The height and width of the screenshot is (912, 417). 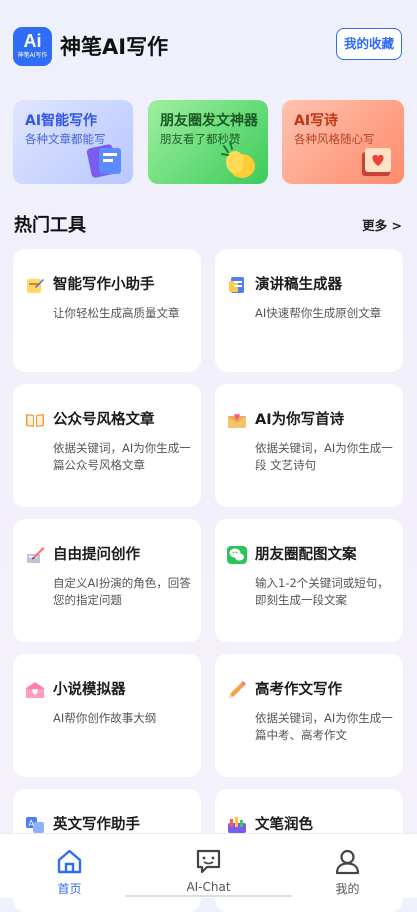 What do you see at coordinates (61, 121) in the screenshot?
I see `banner-title: AI智能写作` at bounding box center [61, 121].